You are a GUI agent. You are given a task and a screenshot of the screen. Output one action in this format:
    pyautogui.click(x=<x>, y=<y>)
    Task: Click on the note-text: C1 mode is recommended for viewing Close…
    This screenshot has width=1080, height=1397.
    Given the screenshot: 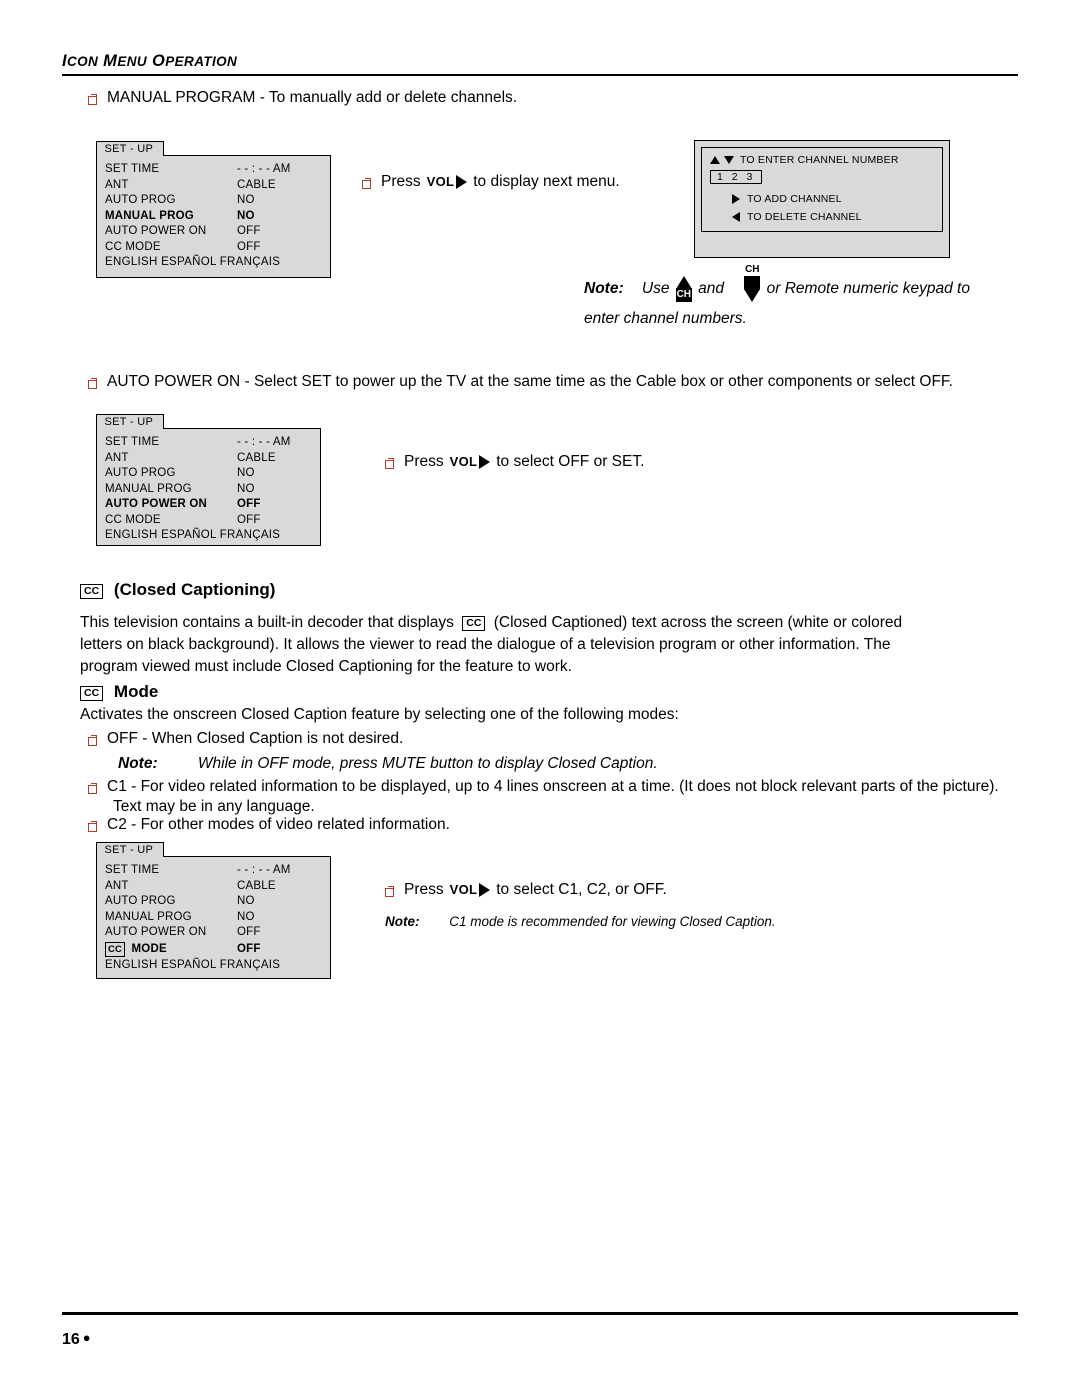 What is the action you would take?
    pyautogui.click(x=612, y=921)
    